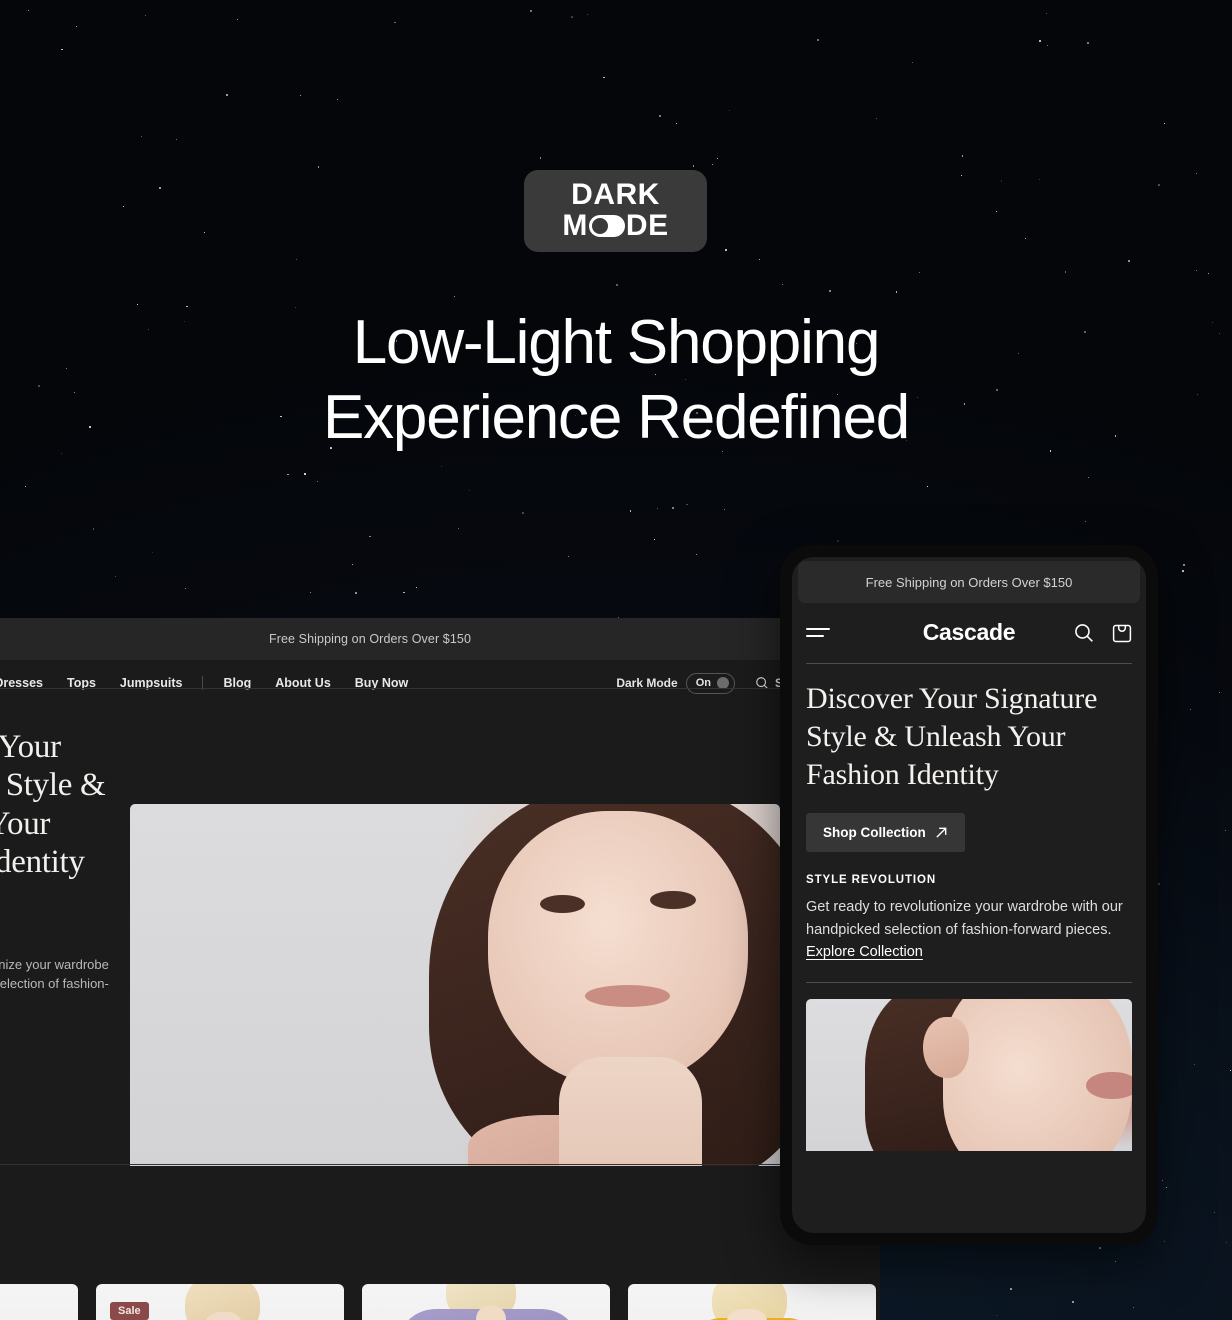 The image size is (1232, 1320). What do you see at coordinates (874, 833) in the screenshot?
I see `shop-collection-label: Shop Collection` at bounding box center [874, 833].